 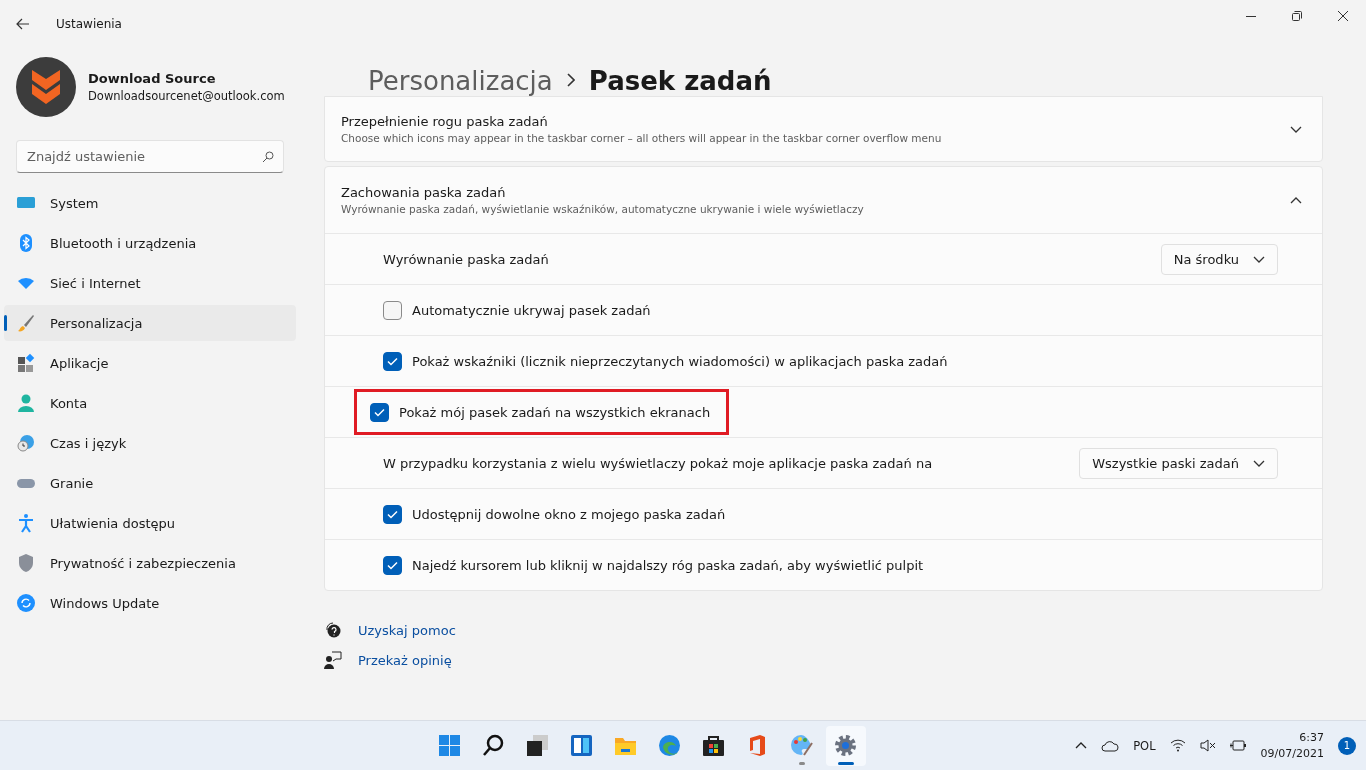 I want to click on sidebar-item: Ułatwienia dostępu, so click(x=150, y=523).